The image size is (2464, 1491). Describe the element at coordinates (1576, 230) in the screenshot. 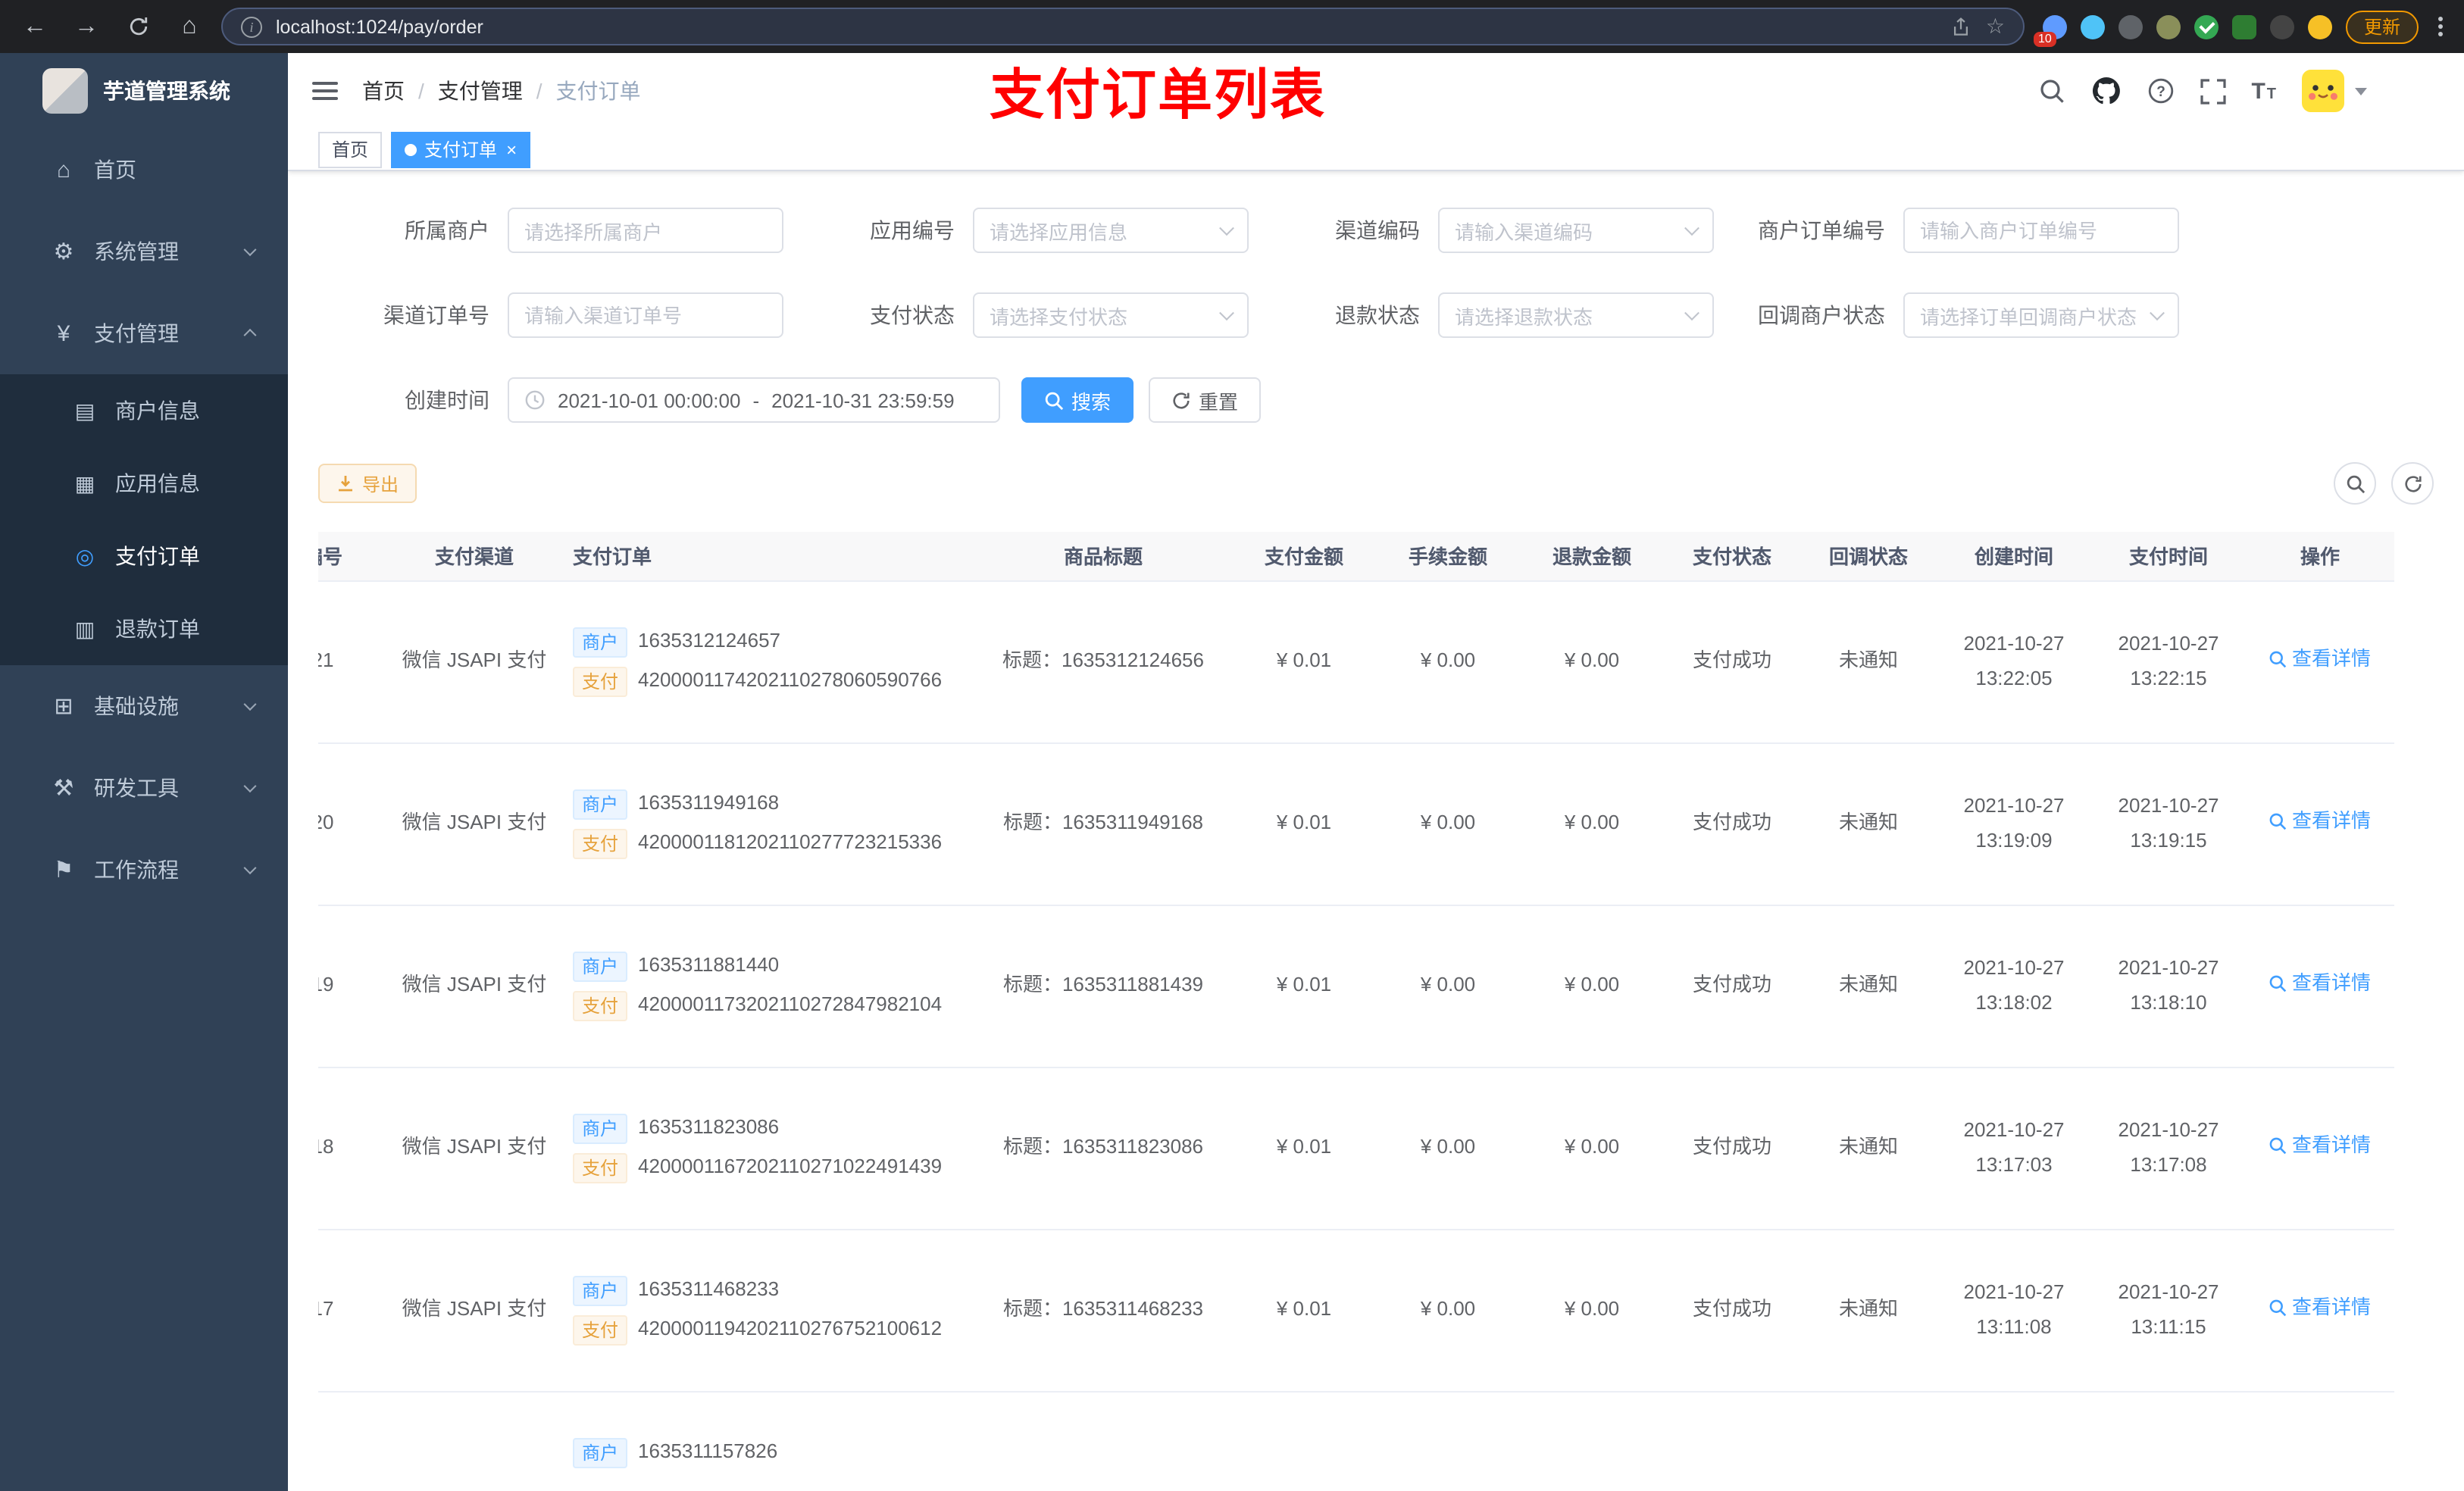

I see `channel-code-select: 请输入渠道编码` at that location.